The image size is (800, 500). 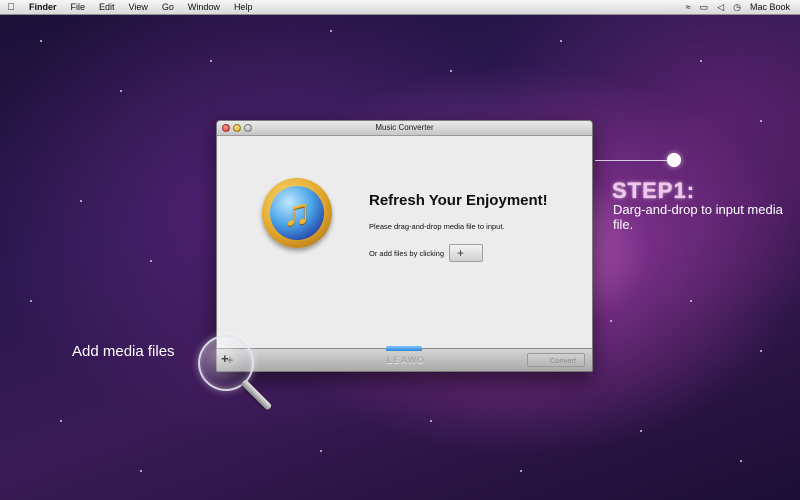 I want to click on time-machine-icon: ◷, so click(x=737, y=7).